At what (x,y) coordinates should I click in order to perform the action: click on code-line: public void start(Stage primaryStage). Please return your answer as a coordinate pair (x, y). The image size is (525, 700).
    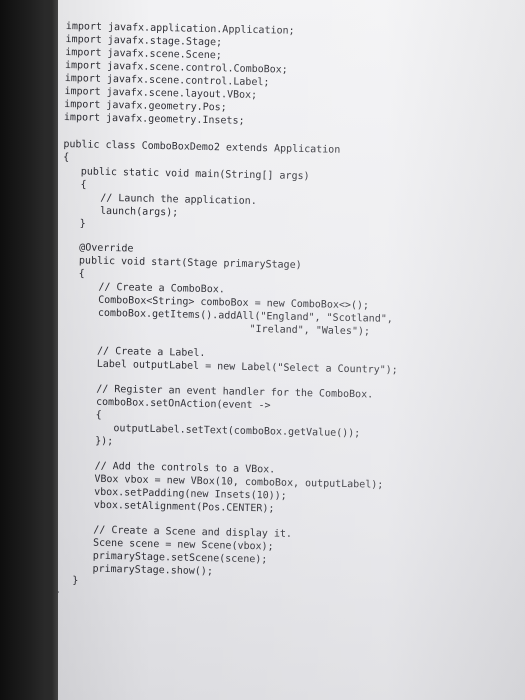
    Looking at the image, I should click on (190, 263).